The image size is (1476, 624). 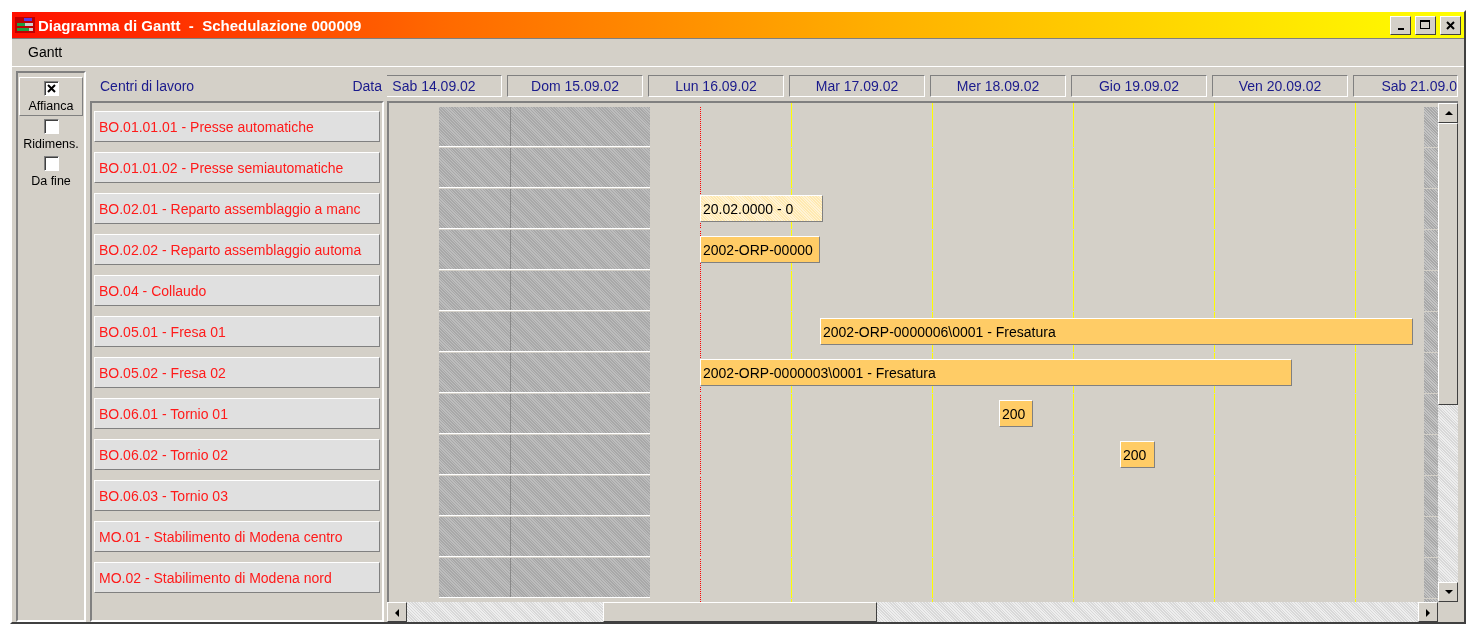 I want to click on day-header: Mar 17.09.02, so click(x=857, y=86).